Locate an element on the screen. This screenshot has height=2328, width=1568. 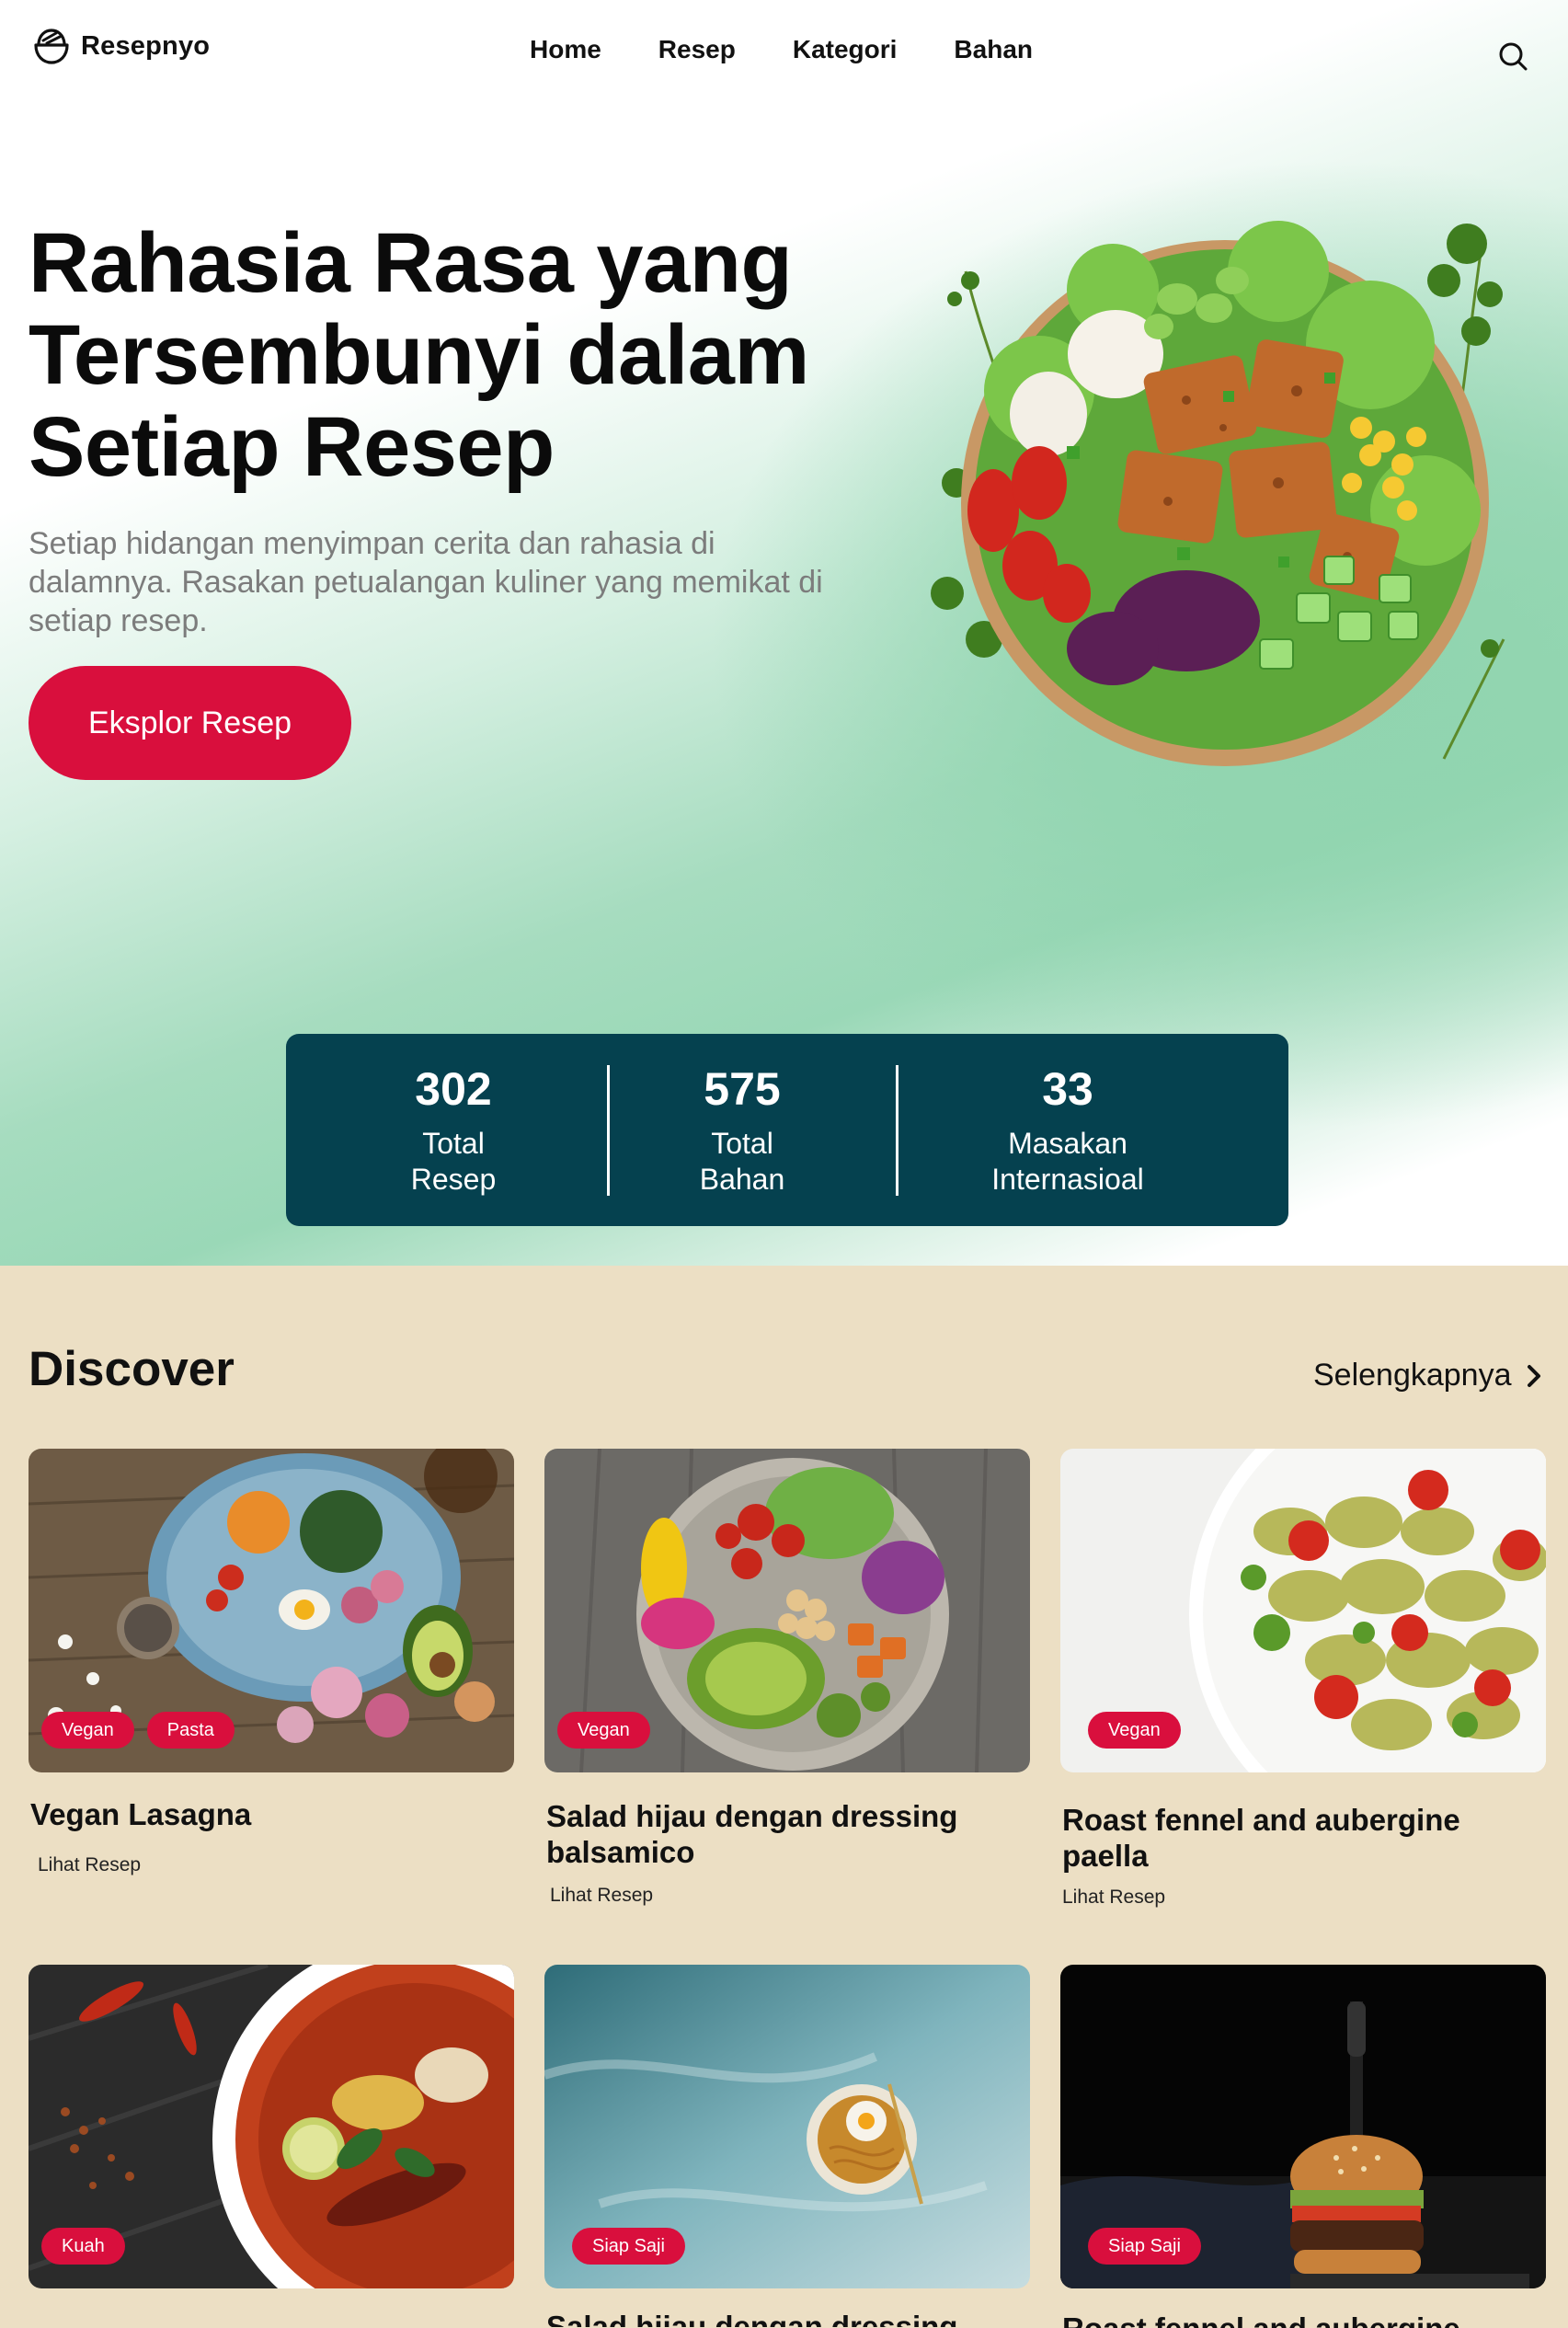
stat-international: 33 Masakan Internasioal is located at coordinates (1067, 1129).